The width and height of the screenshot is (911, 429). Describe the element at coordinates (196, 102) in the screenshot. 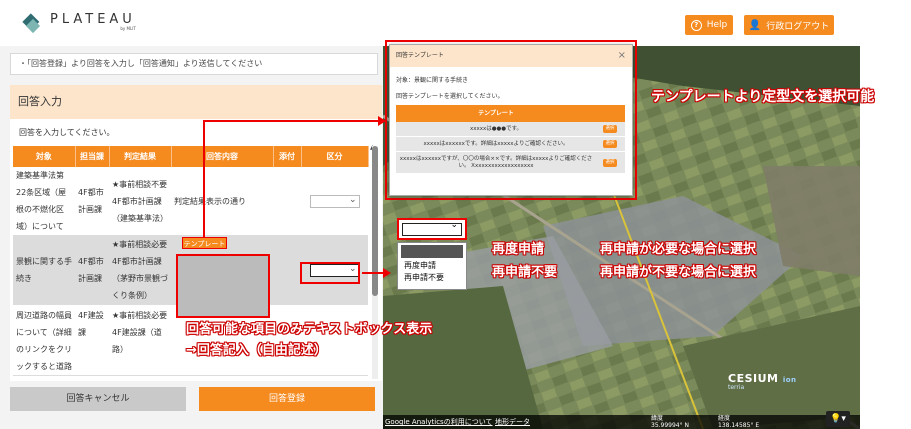

I see `section-title: 回答入力` at that location.